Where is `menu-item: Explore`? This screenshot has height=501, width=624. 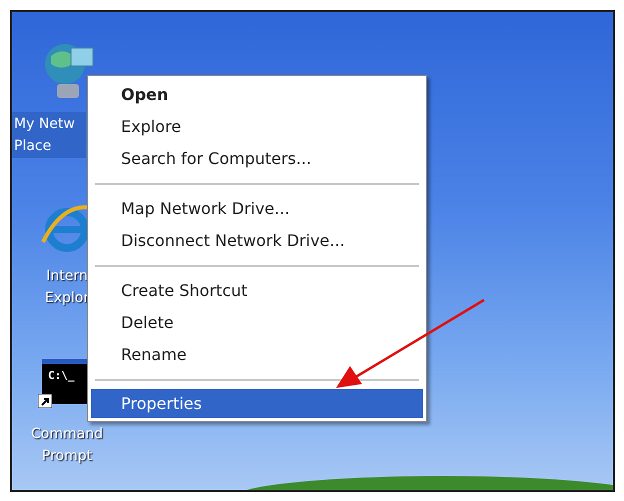
menu-item: Explore is located at coordinates (257, 127).